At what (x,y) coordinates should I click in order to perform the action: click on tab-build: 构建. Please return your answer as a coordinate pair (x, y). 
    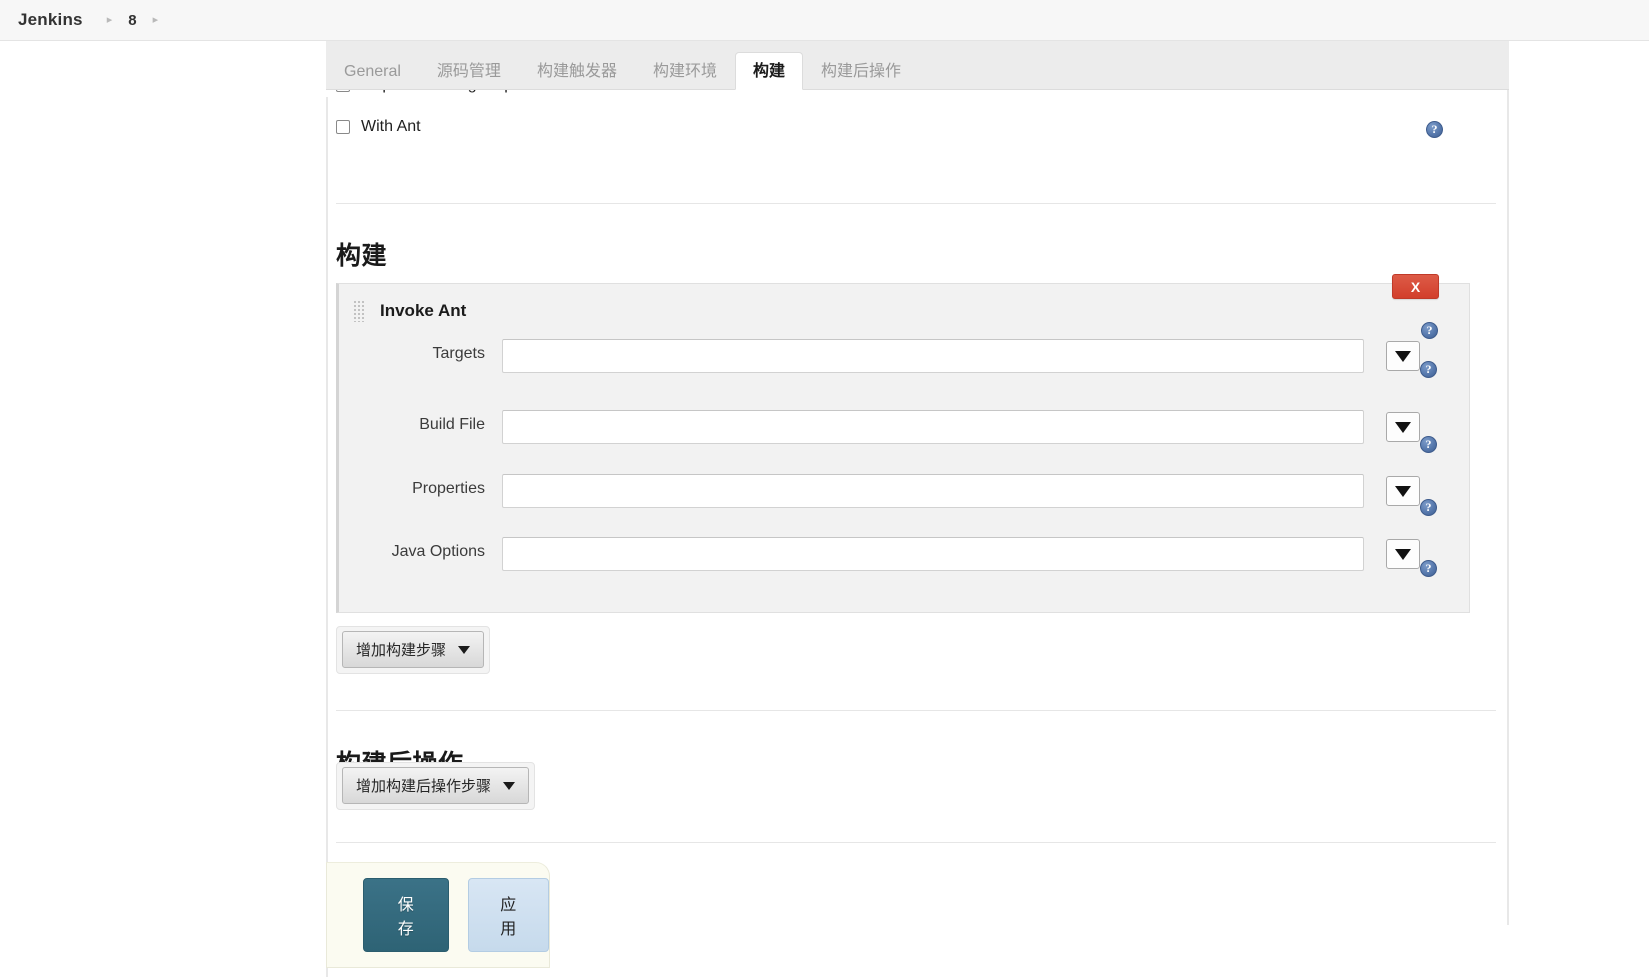
    Looking at the image, I should click on (768, 71).